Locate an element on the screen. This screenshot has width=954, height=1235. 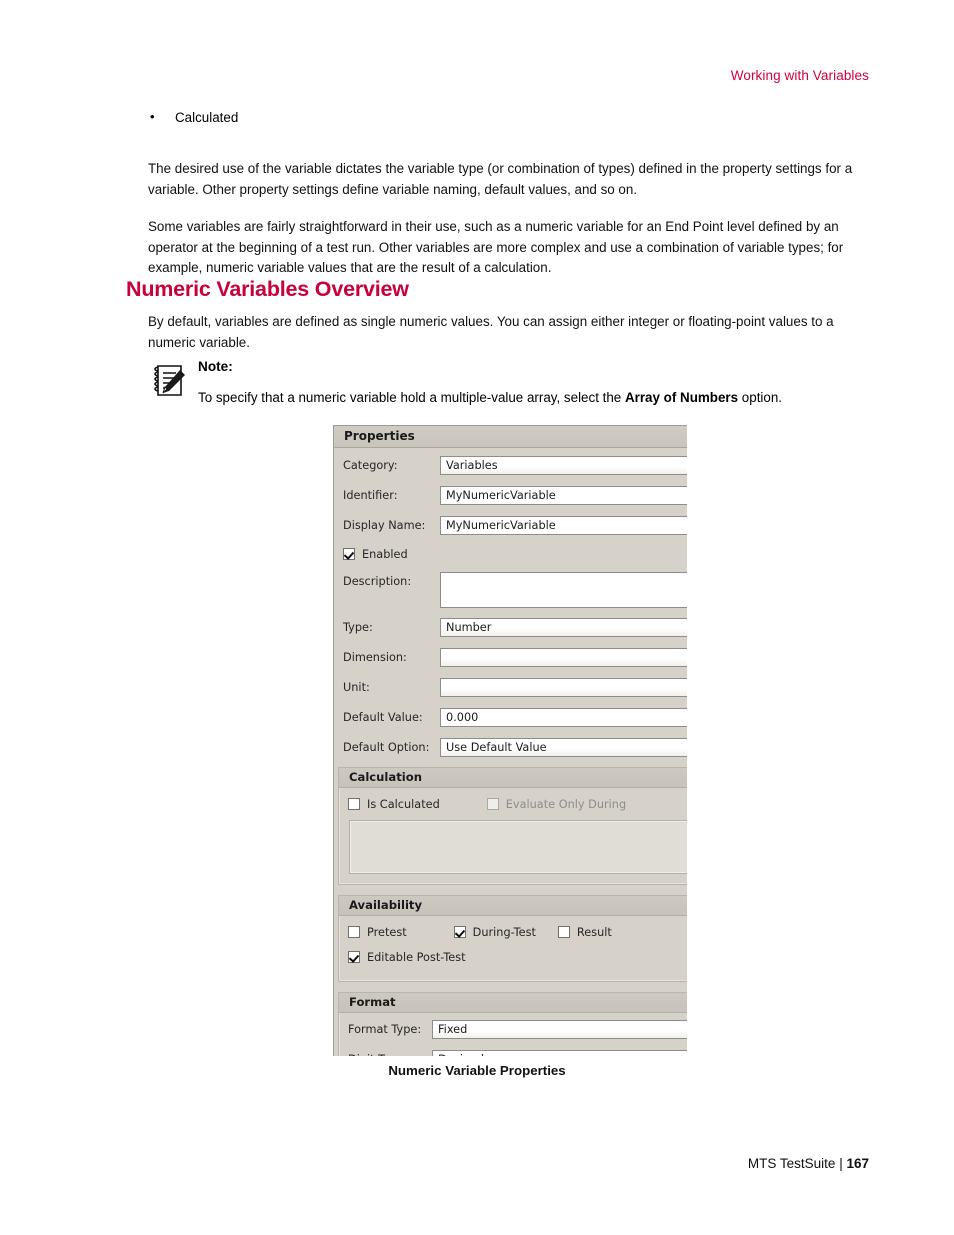
editable-post-test-checkbox is located at coordinates (354, 957).